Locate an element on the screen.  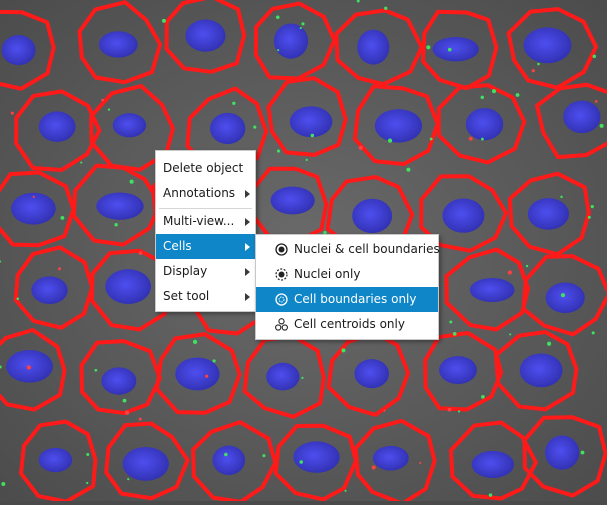
menu-item-label: Cell boundaries only is located at coordinates (355, 299).